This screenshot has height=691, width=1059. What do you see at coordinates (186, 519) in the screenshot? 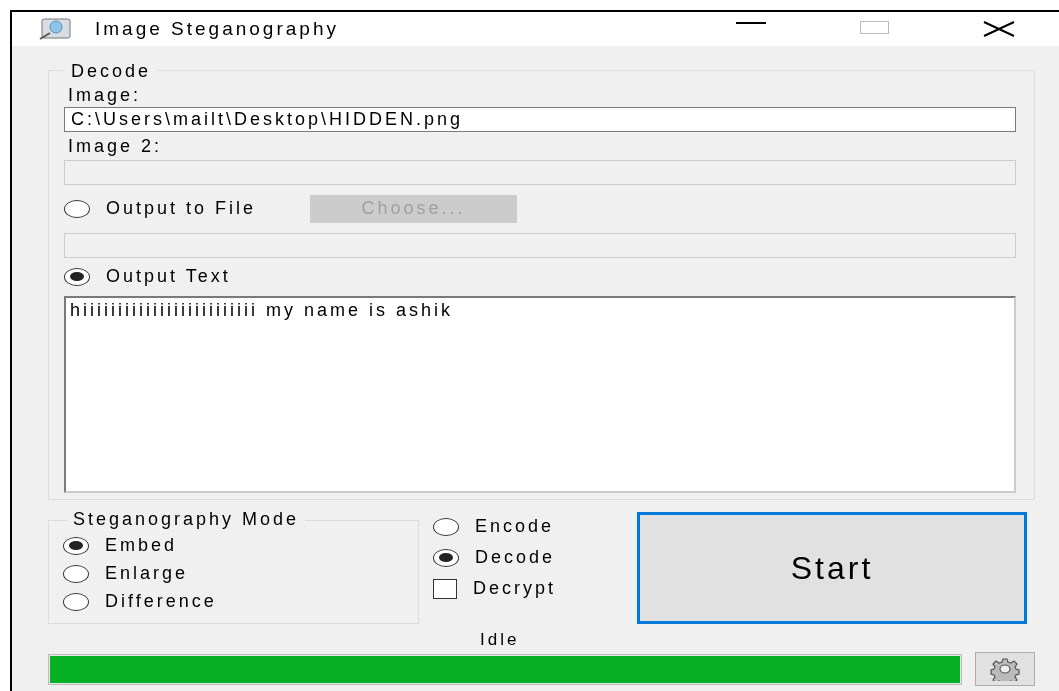
I see `group-title: Steganography Mode` at bounding box center [186, 519].